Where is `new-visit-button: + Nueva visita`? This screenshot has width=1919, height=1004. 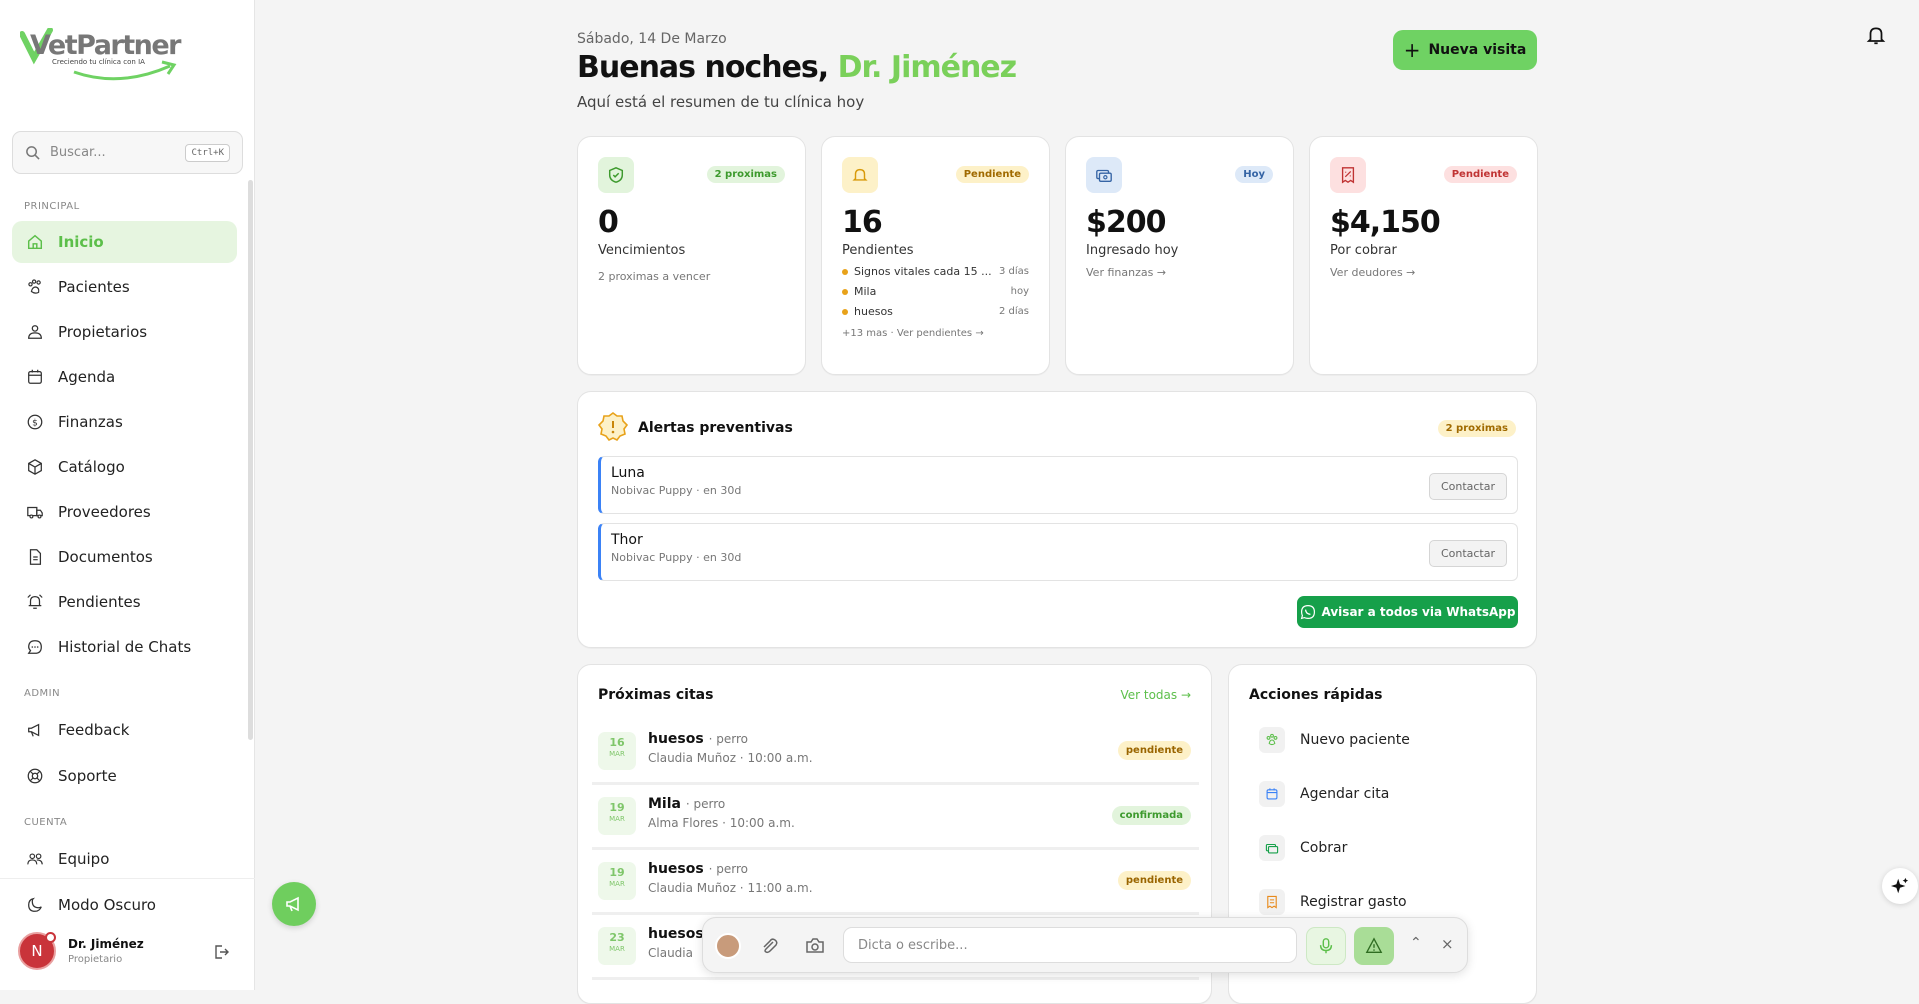
new-visit-button: + Nueva visita is located at coordinates (1465, 50).